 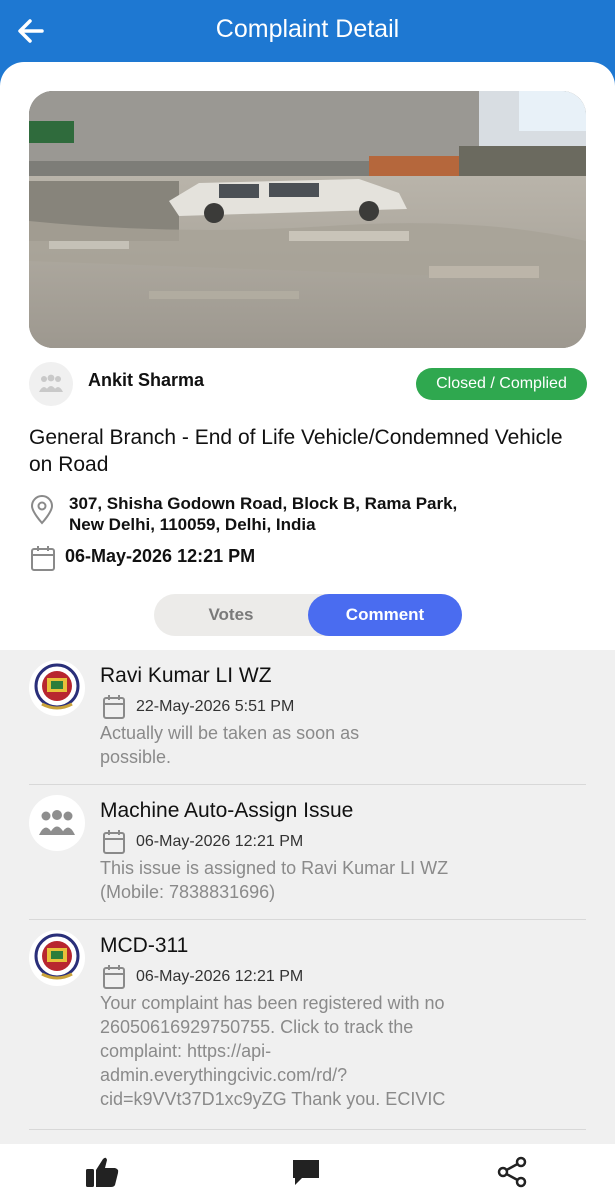 I want to click on vote-button, so click(x=102, y=1172).